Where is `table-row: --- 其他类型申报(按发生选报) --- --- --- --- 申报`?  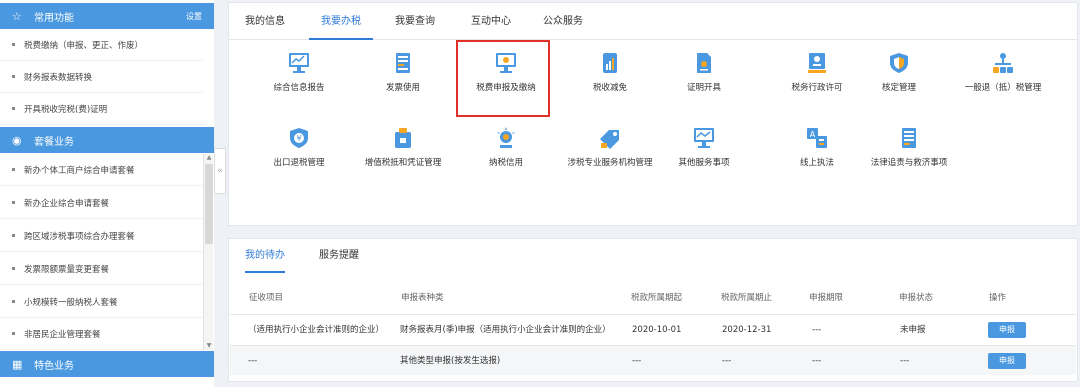 table-row: --- 其他类型申报(按发生选报) --- --- --- --- 申报 is located at coordinates (653, 360).